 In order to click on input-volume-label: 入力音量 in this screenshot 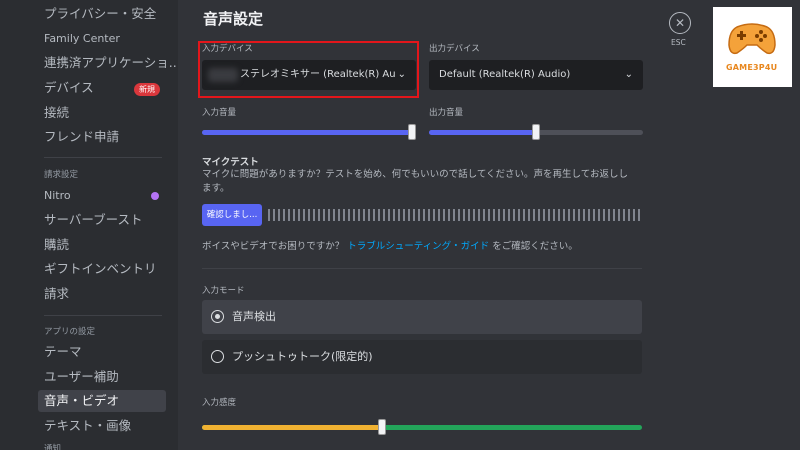, I will do `click(219, 113)`.